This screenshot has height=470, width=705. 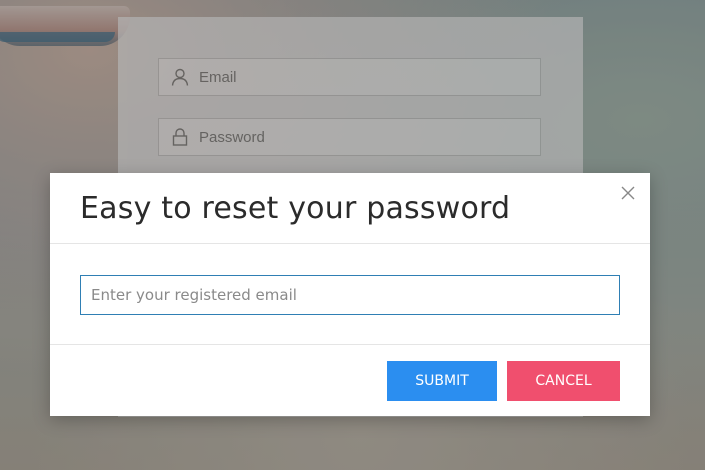 What do you see at coordinates (295, 208) in the screenshot?
I see `modal-title: Easy to reset your password` at bounding box center [295, 208].